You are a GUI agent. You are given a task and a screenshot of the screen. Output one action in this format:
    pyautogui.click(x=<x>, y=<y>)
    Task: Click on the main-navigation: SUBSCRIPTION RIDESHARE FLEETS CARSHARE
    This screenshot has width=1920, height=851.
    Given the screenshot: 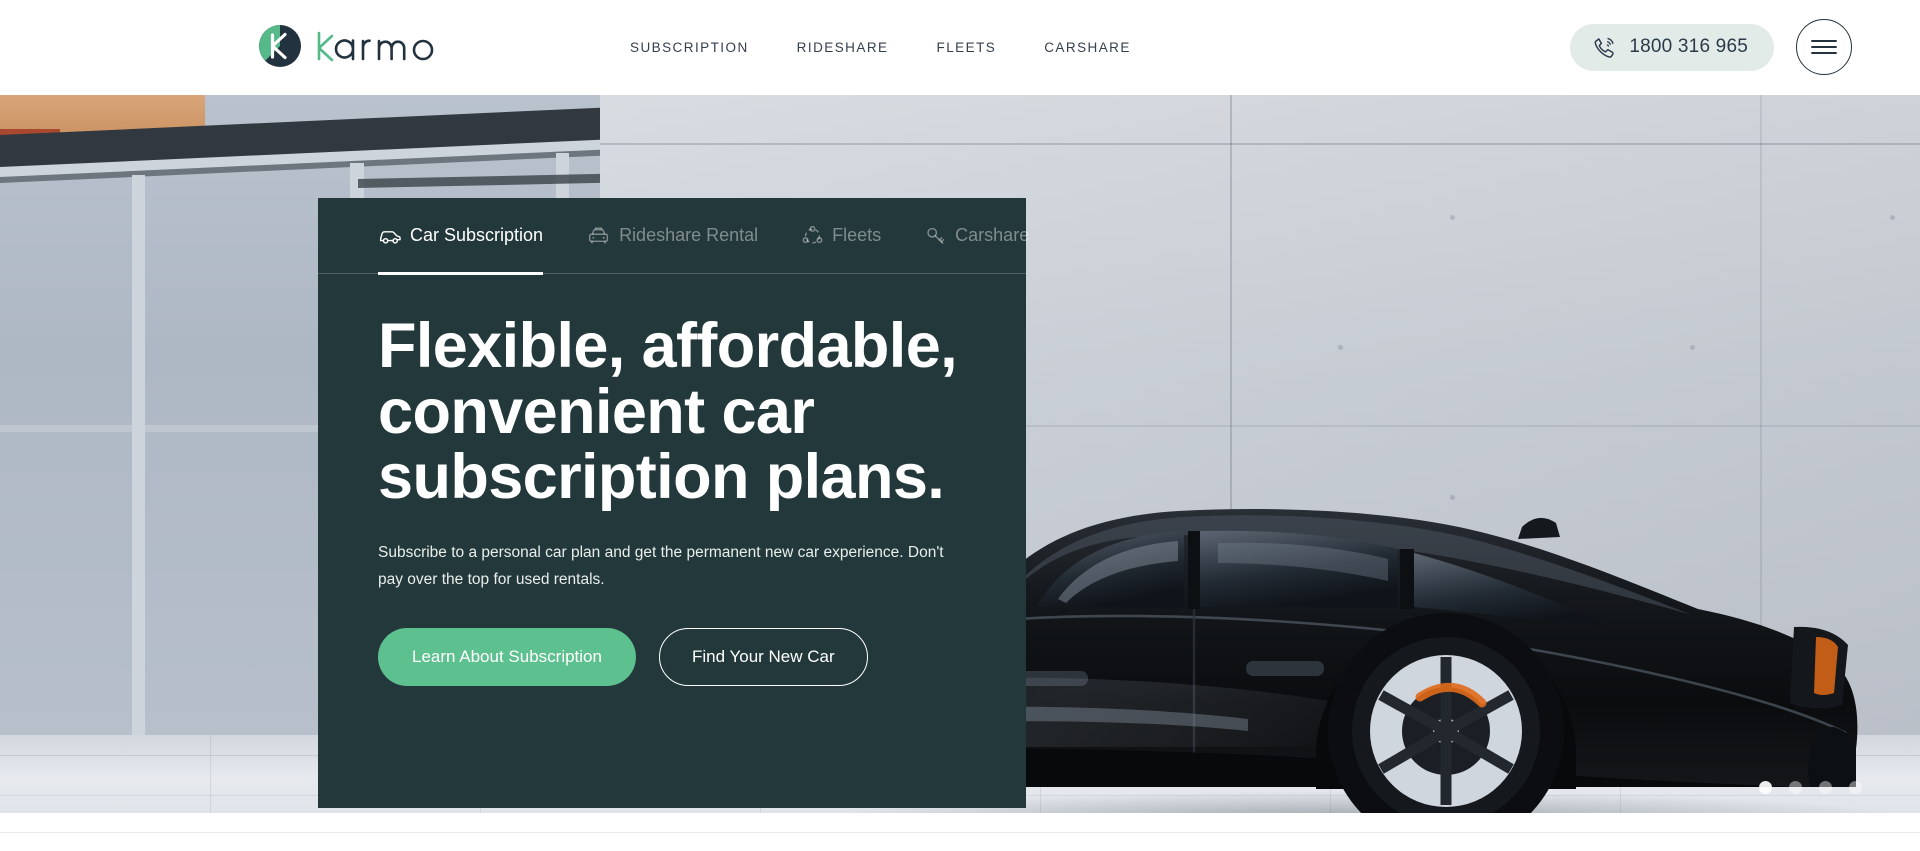 What is the action you would take?
    pyautogui.click(x=880, y=47)
    